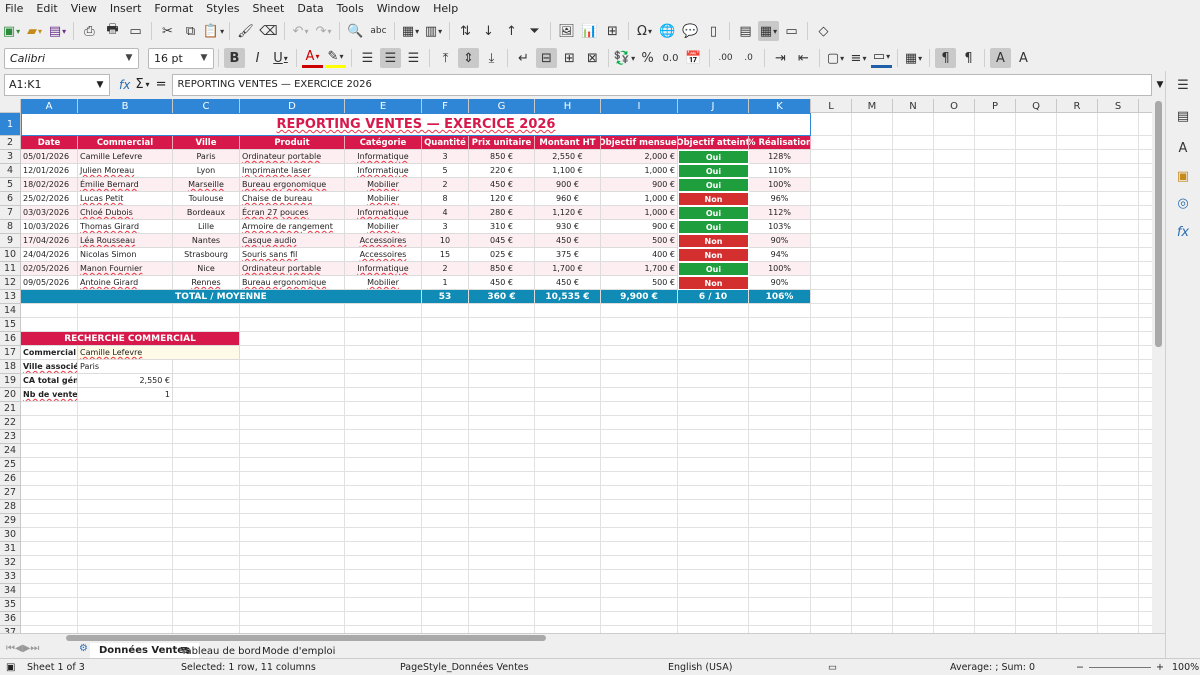 The image size is (1200, 675). Describe the element at coordinates (125, 143) in the screenshot. I see `column-heading: Commercial` at that location.